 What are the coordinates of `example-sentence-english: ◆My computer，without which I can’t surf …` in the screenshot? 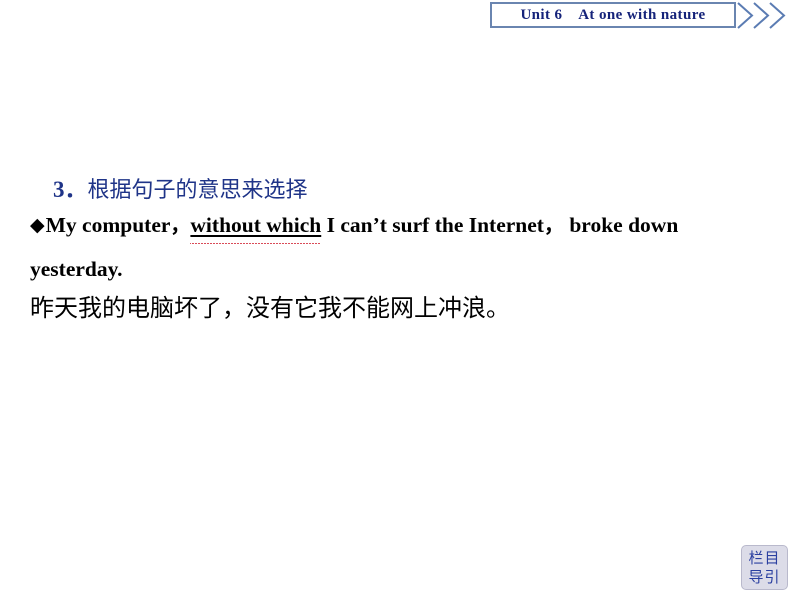 It's located at (402, 247).